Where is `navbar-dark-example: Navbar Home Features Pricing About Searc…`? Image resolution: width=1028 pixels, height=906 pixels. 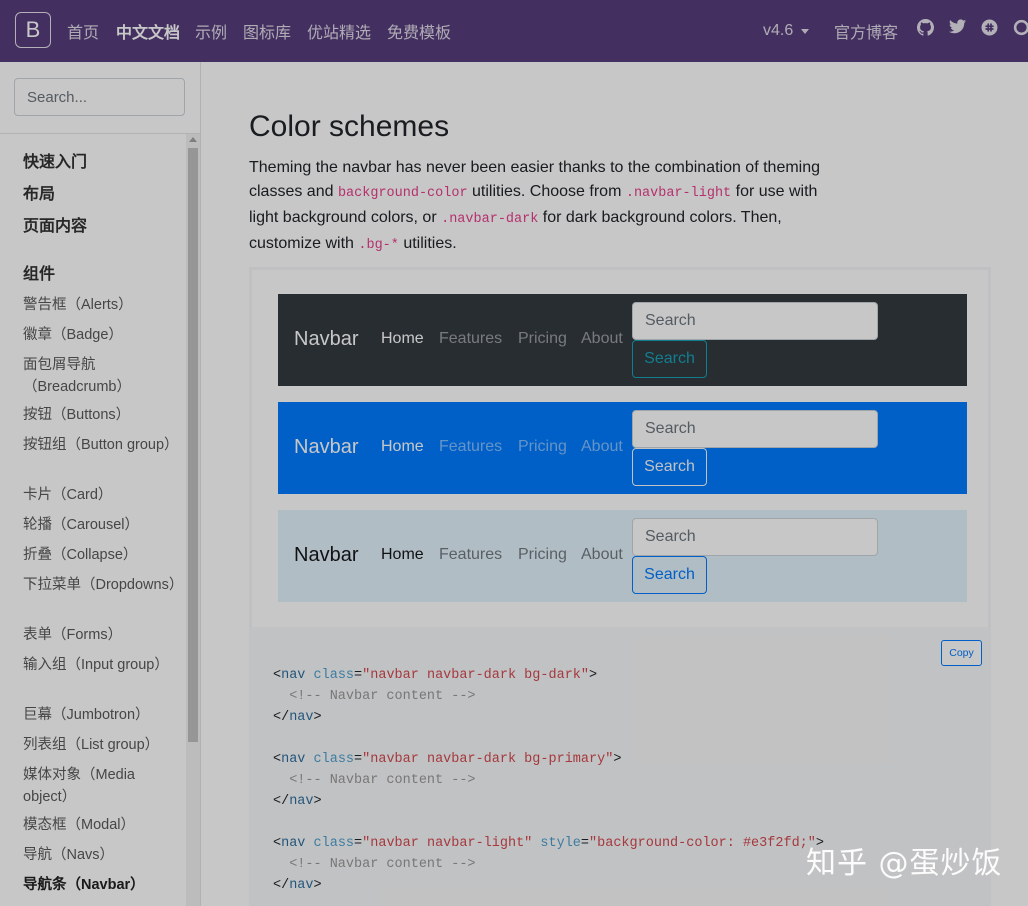
navbar-dark-example: Navbar Home Features Pricing About Searc… is located at coordinates (622, 340).